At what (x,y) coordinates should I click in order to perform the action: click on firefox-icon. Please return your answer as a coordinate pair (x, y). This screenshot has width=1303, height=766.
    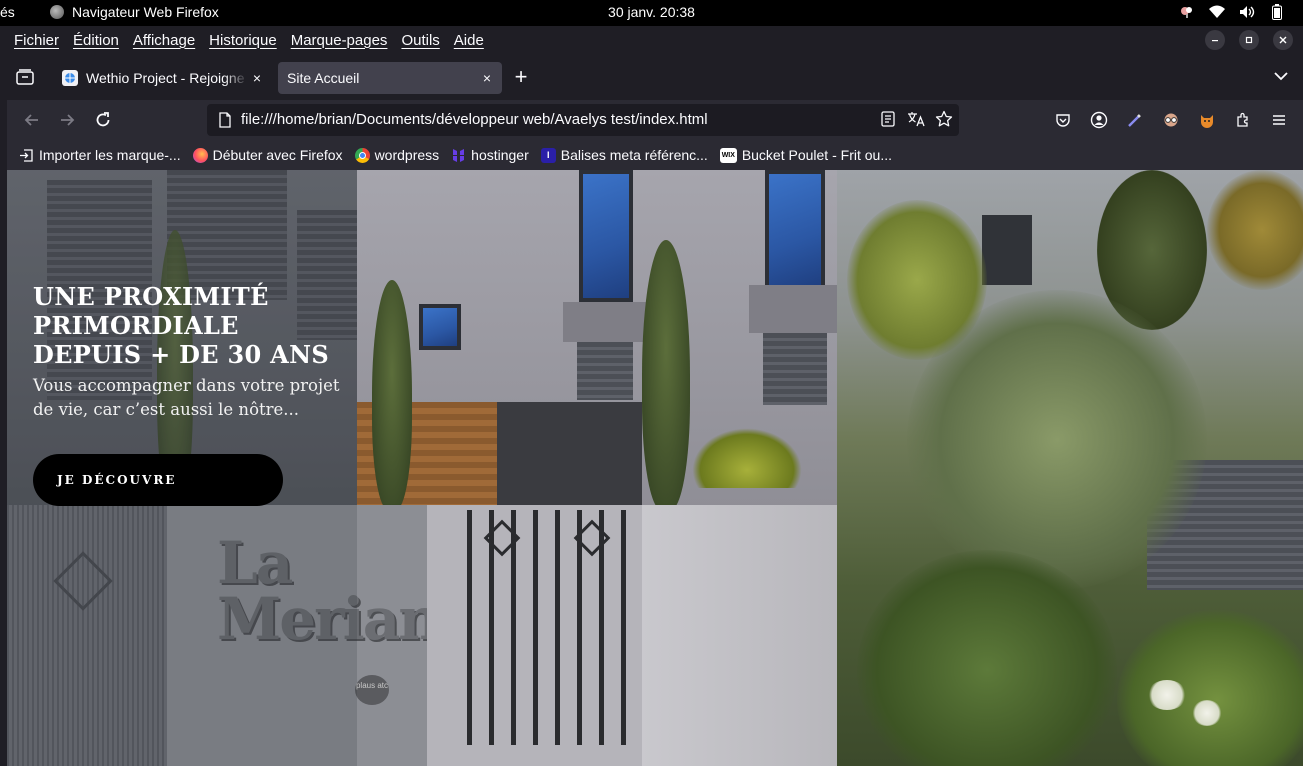
    Looking at the image, I should click on (200, 155).